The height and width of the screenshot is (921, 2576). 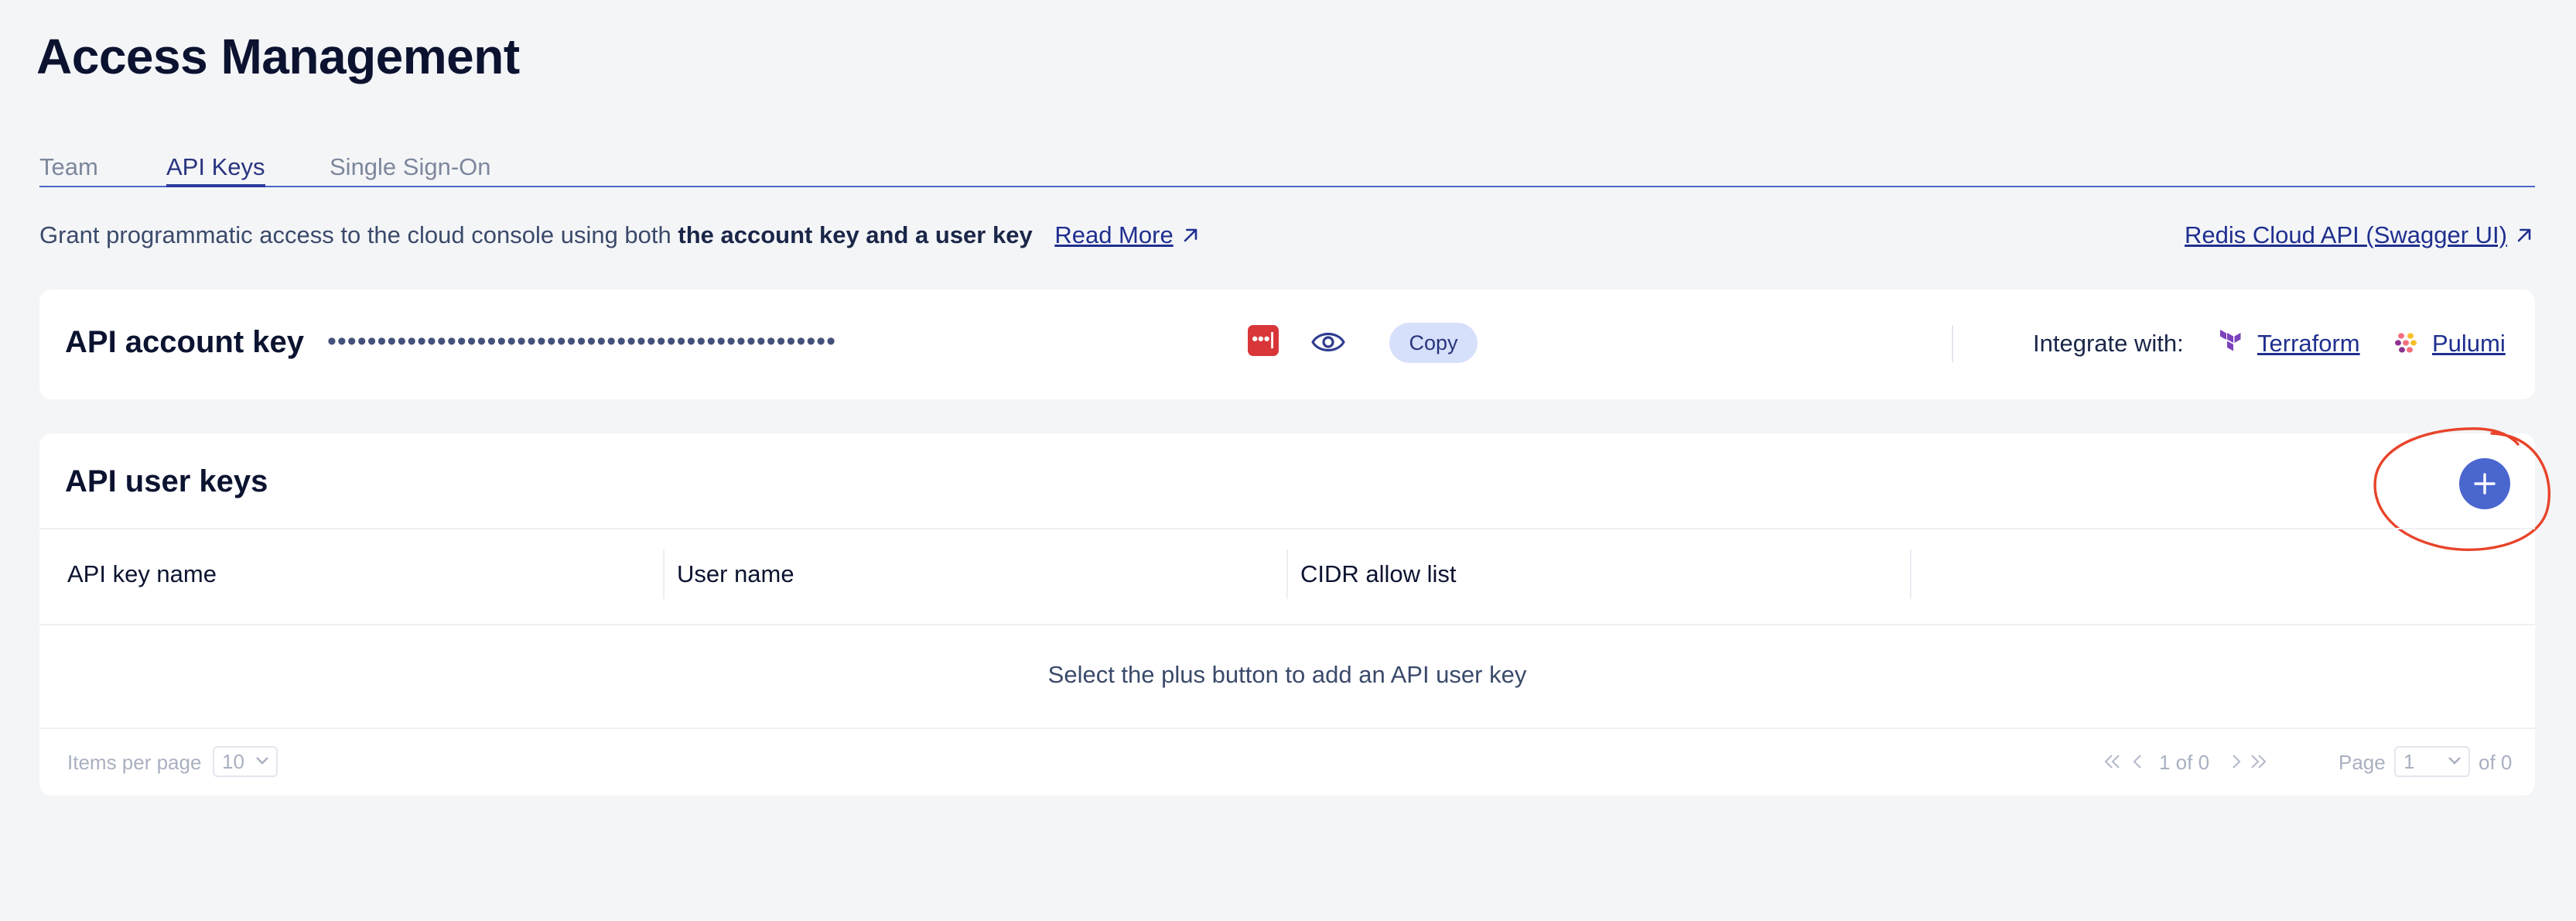 I want to click on tab-bar: Team API Keys Single Sign-On, so click(x=1287, y=169).